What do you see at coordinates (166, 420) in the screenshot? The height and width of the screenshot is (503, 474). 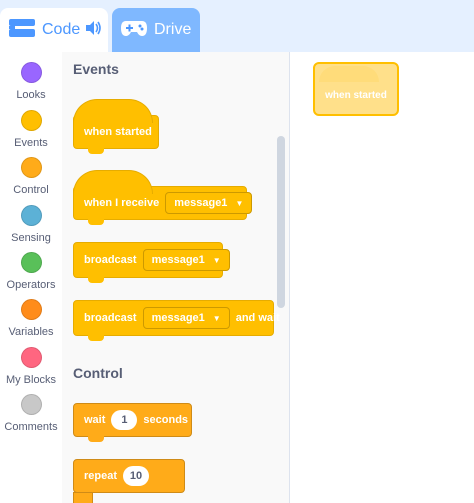 I see `block-label: seconds` at bounding box center [166, 420].